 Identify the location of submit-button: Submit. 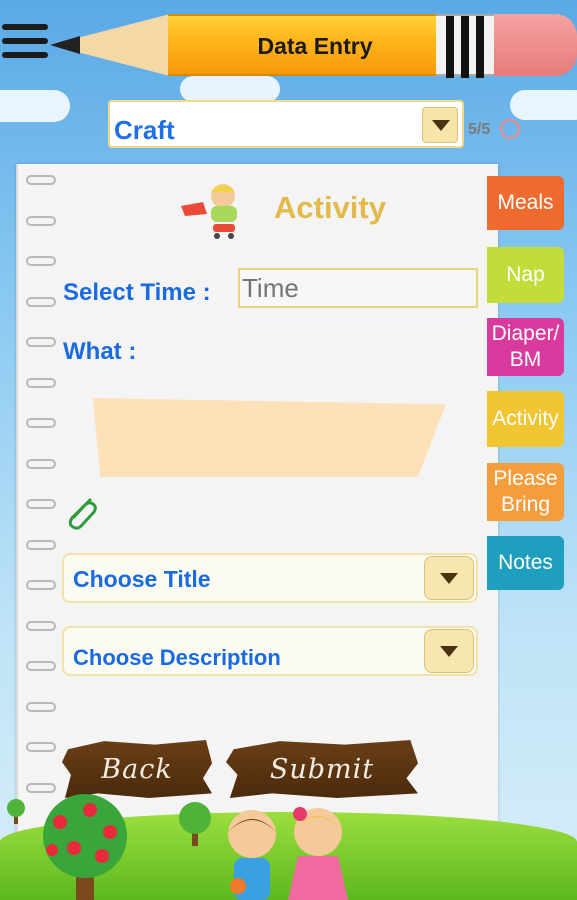
(322, 769).